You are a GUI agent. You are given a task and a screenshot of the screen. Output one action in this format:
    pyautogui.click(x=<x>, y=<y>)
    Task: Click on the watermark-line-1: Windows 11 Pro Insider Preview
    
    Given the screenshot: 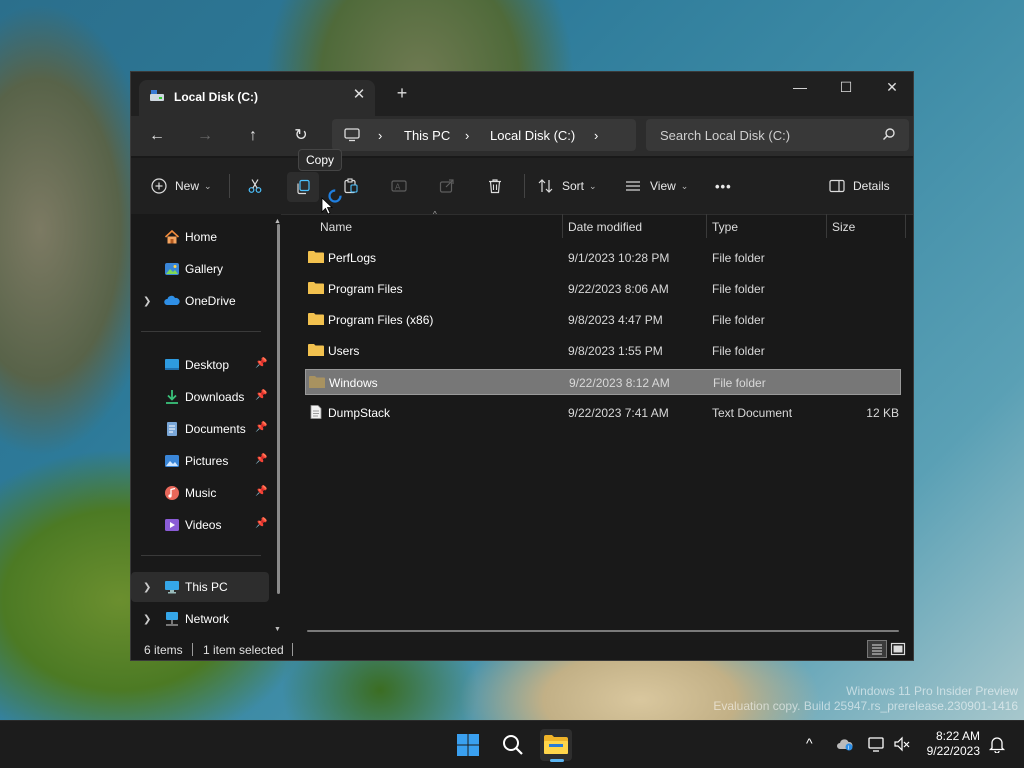 What is the action you would take?
    pyautogui.click(x=932, y=691)
    